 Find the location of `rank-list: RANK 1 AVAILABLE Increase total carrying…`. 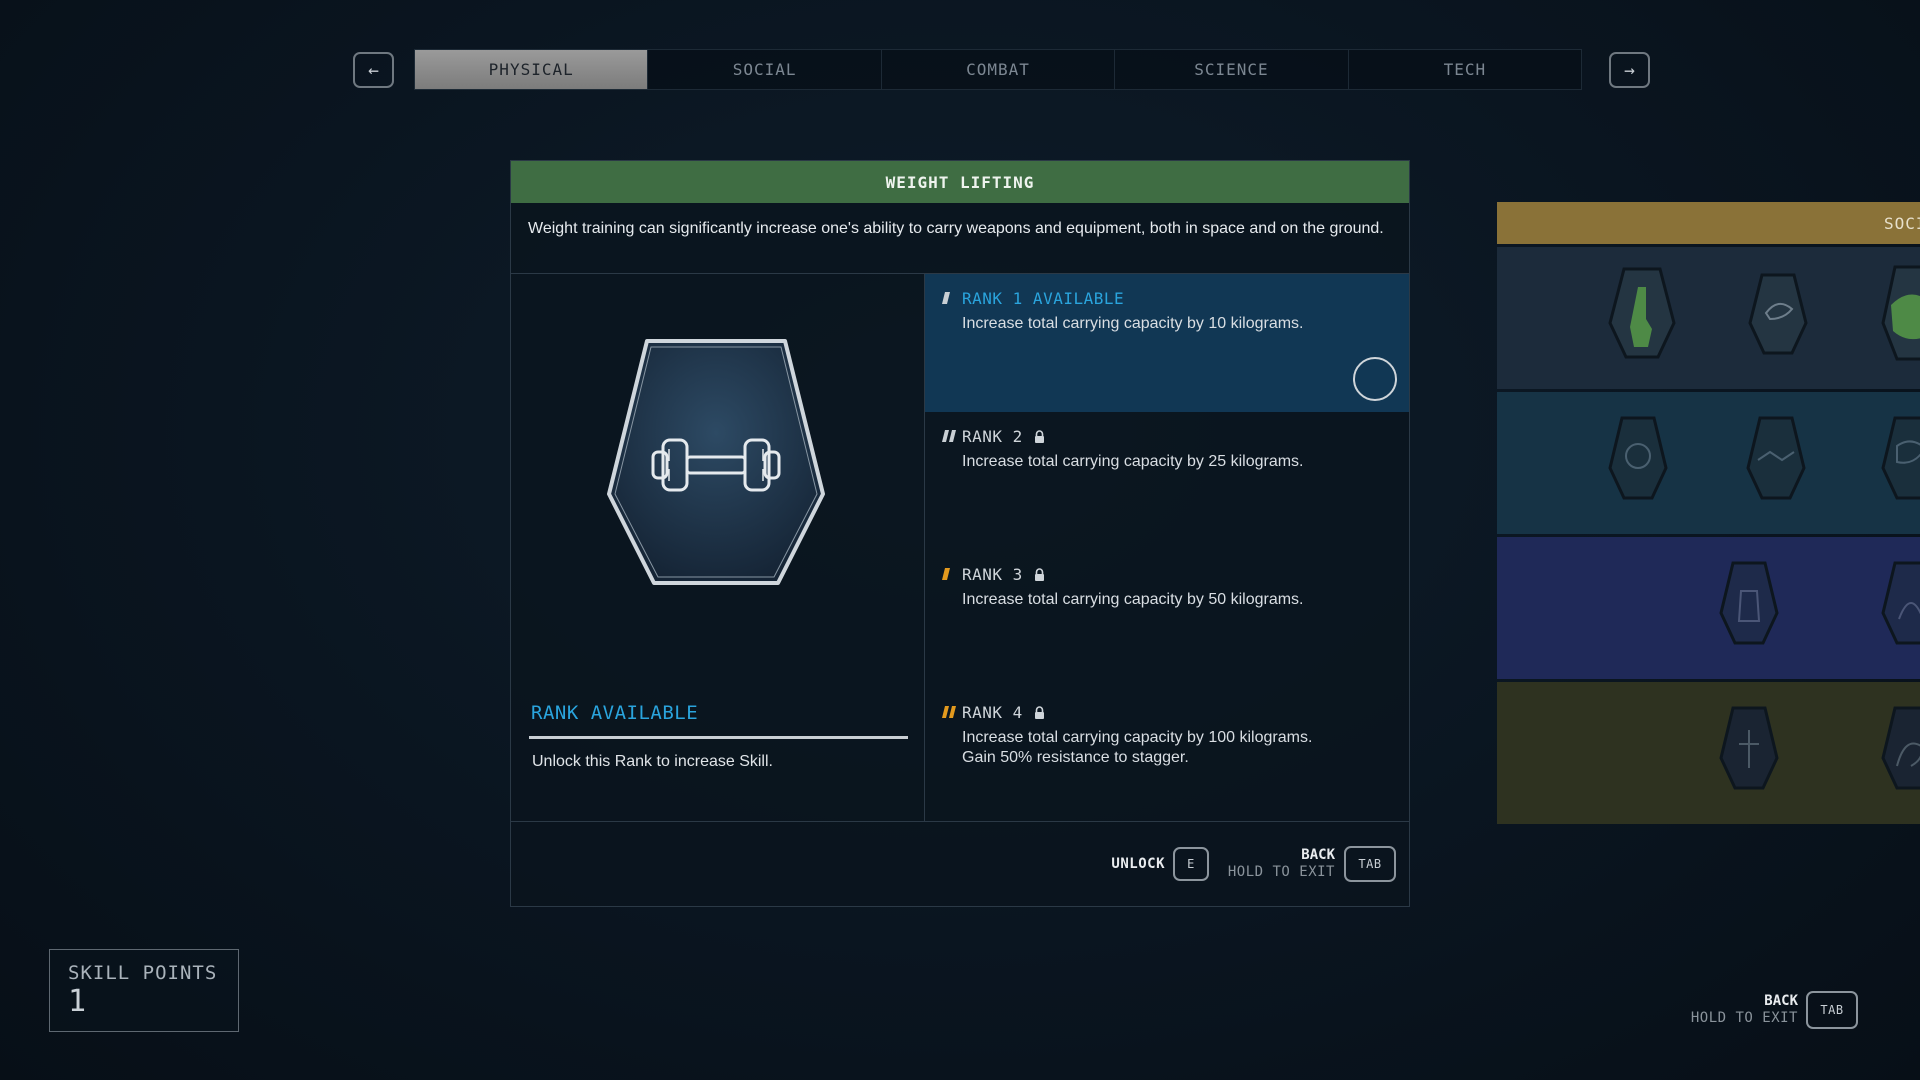

rank-list: RANK 1 AVAILABLE Increase total carrying… is located at coordinates (1167, 547).